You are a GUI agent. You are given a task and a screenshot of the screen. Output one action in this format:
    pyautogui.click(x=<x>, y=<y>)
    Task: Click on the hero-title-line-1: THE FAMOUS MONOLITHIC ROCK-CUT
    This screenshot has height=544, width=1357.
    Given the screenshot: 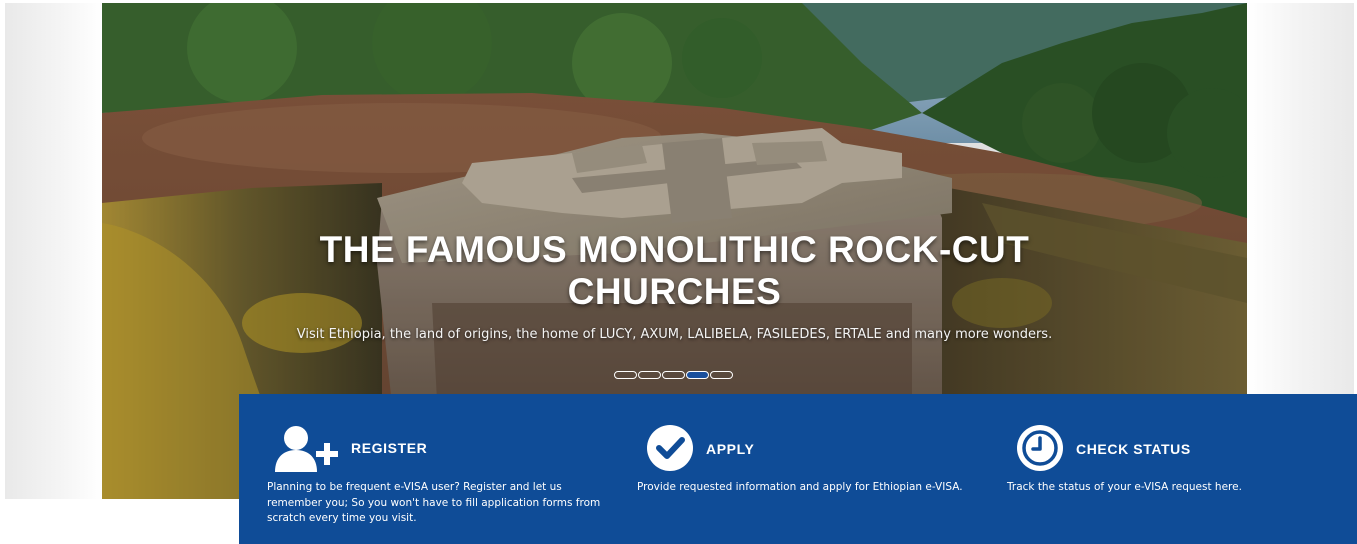 What is the action you would take?
    pyautogui.click(x=674, y=249)
    